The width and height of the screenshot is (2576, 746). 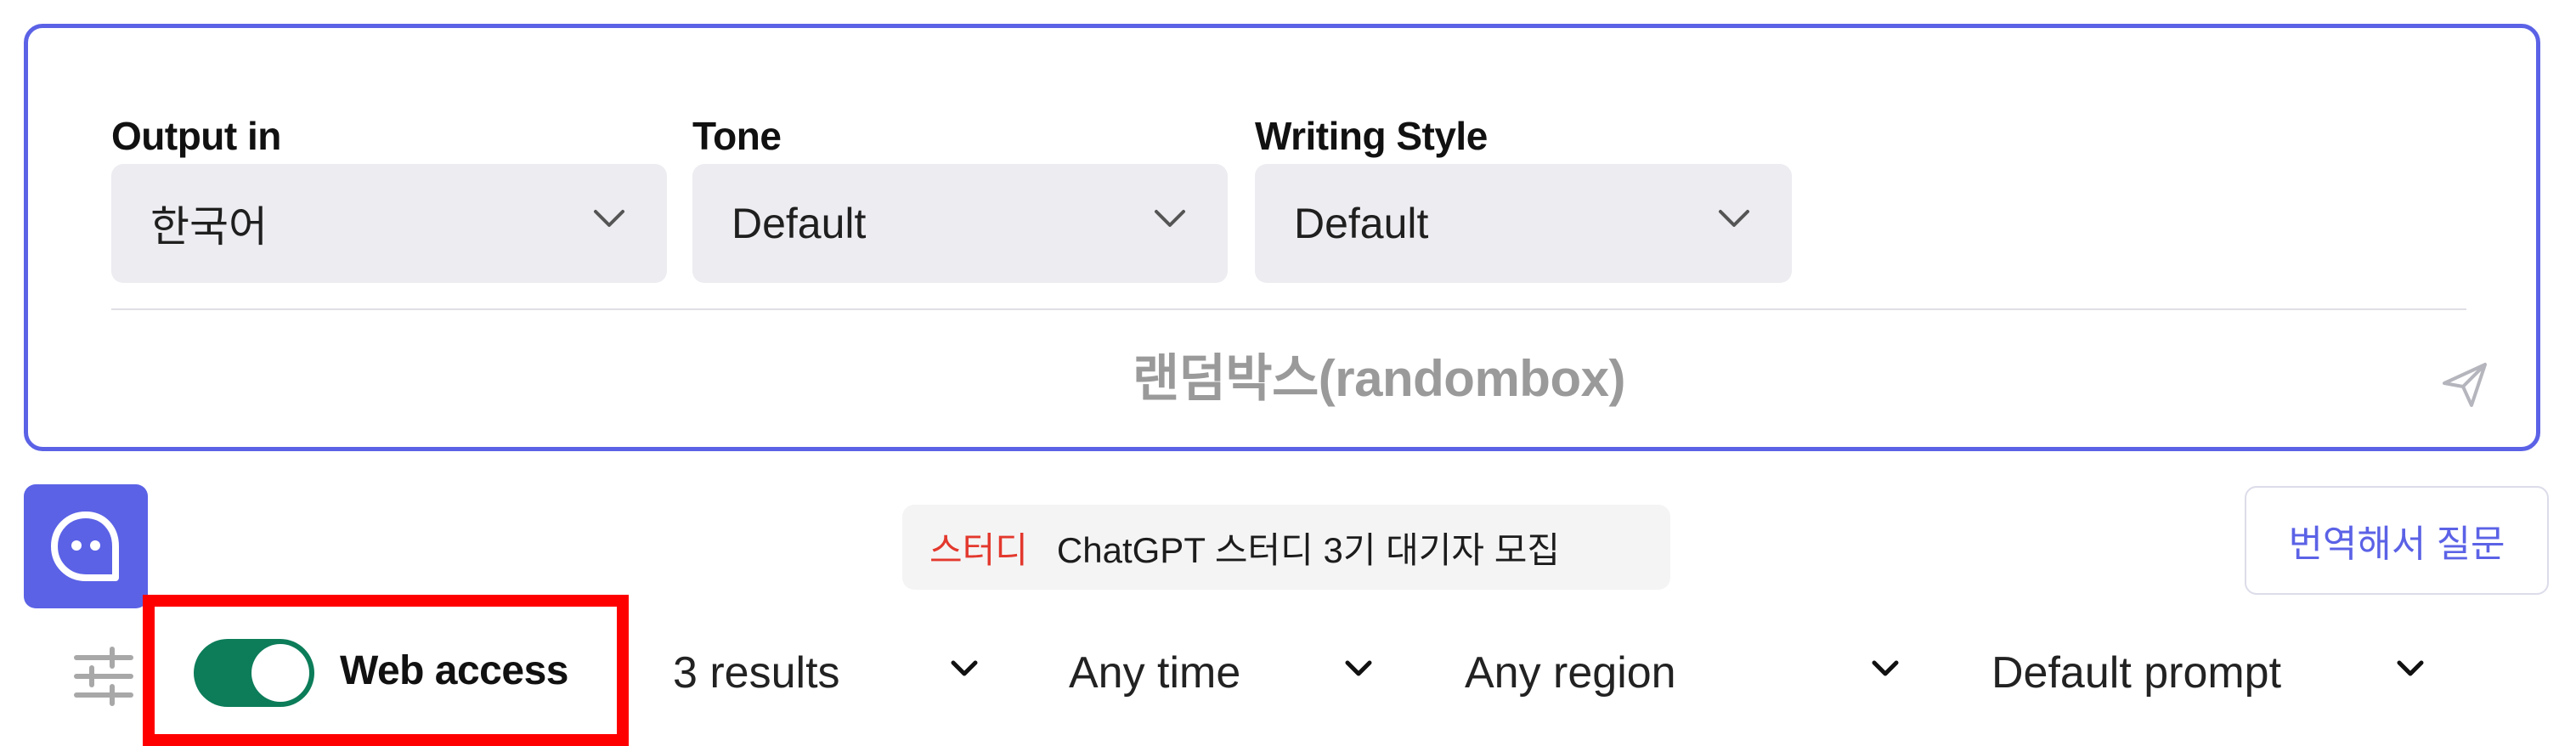 I want to click on time-select: Any time, so click(x=1154, y=672).